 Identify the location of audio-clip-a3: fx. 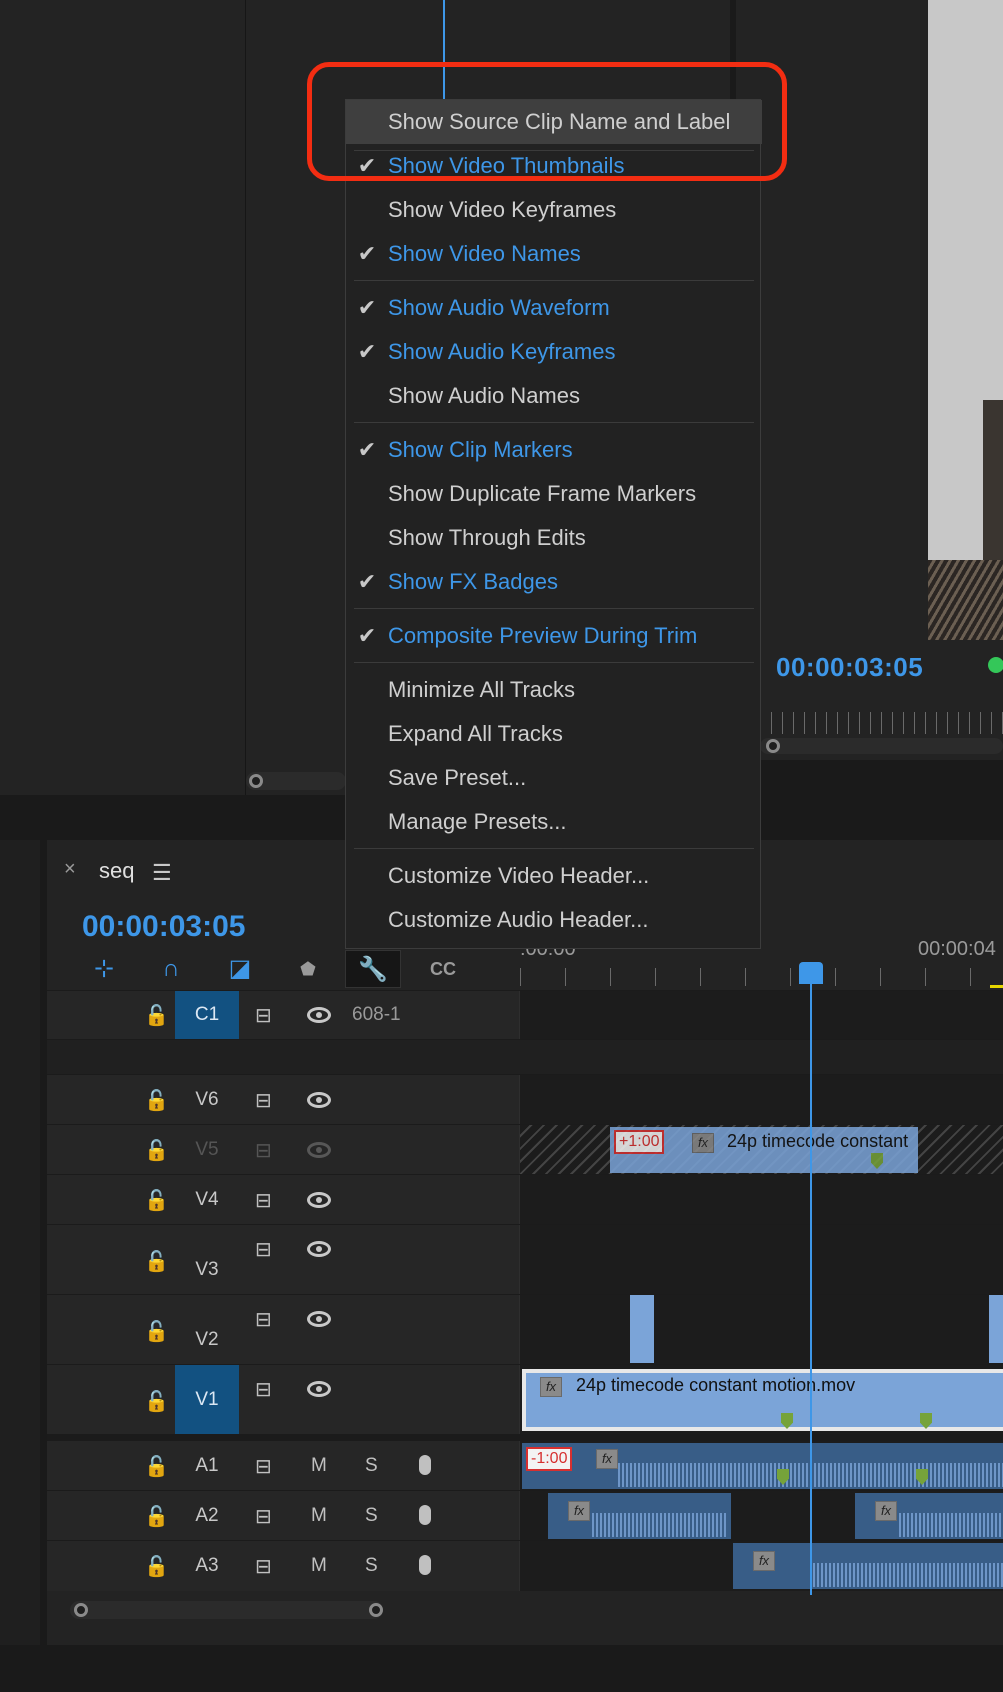
(868, 1566).